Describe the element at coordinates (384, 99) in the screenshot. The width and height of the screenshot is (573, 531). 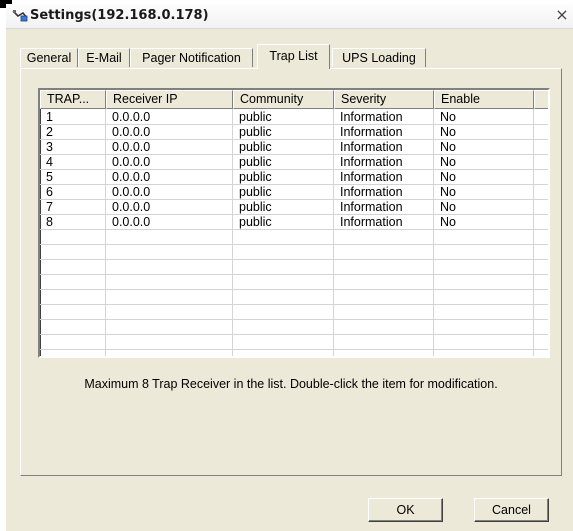
I see `column-header-severity: Severity` at that location.